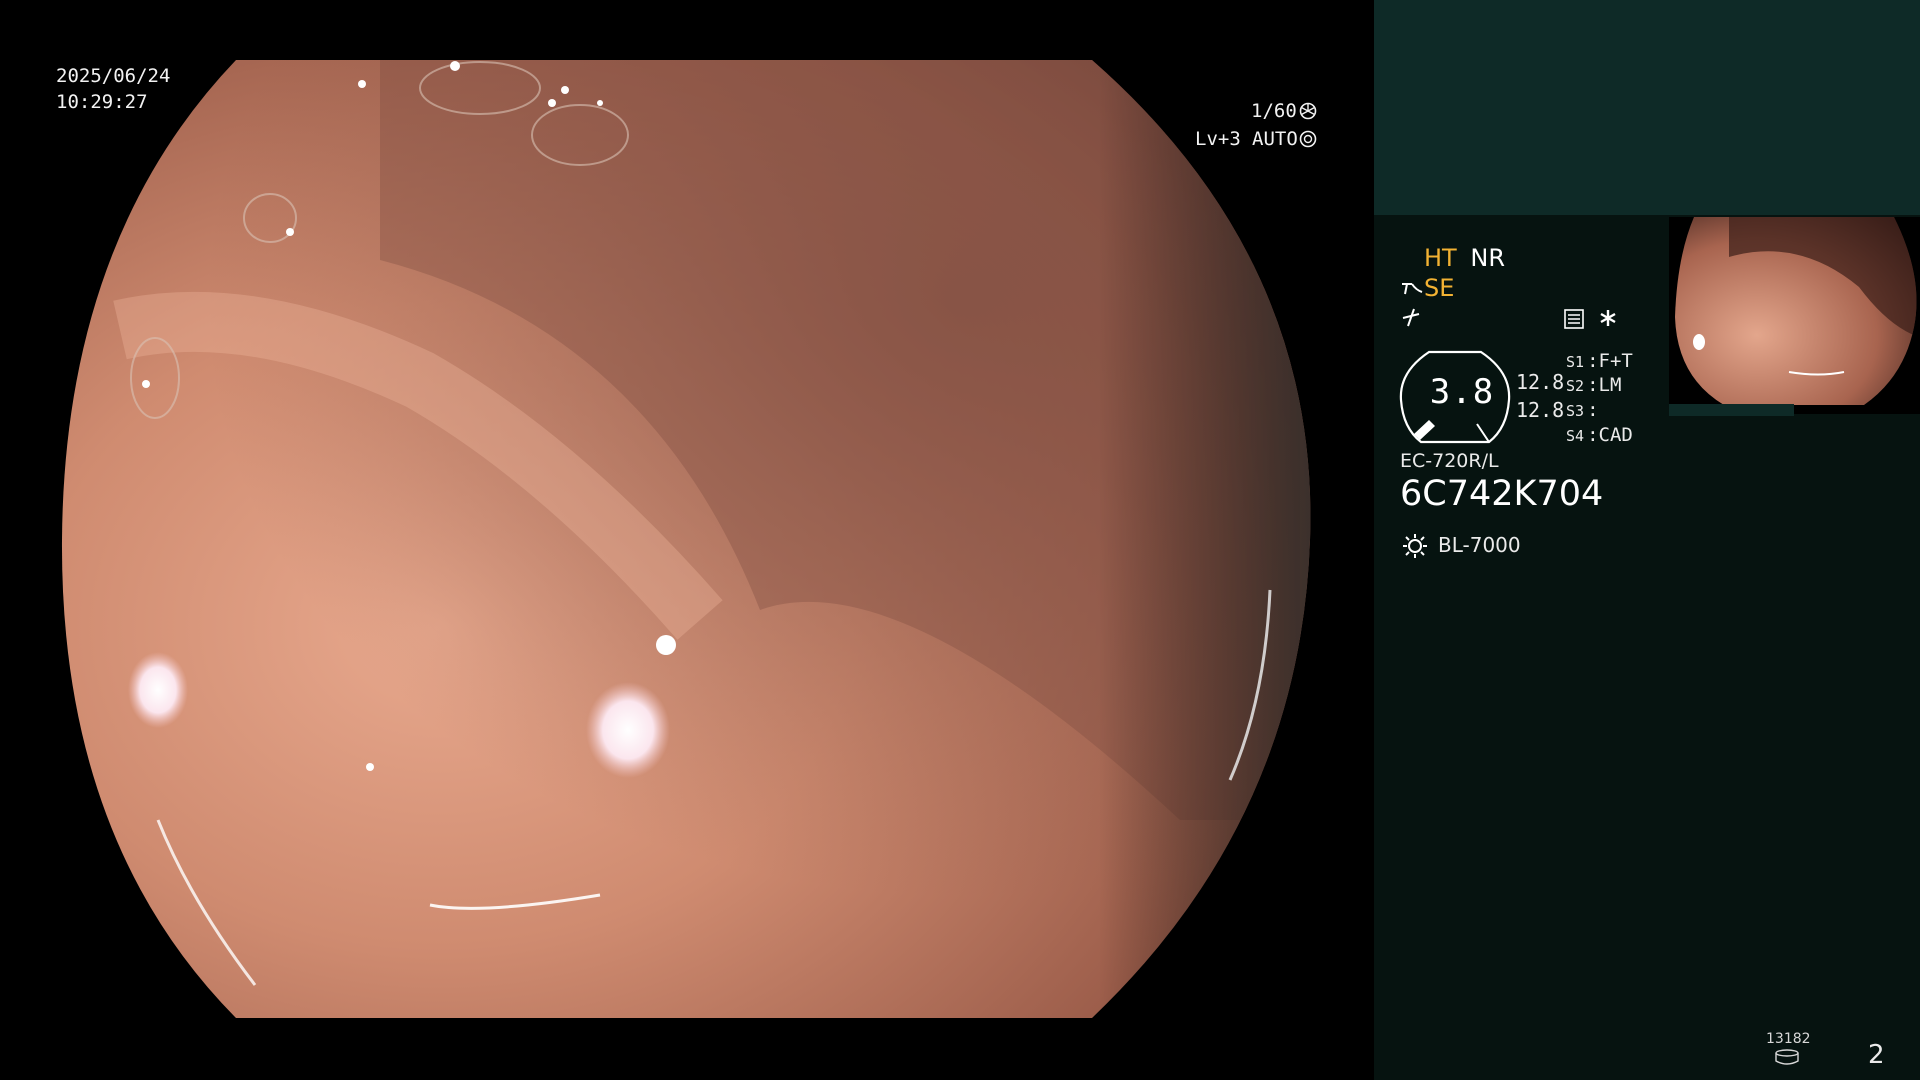  What do you see at coordinates (1274, 111) in the screenshot?
I see `shutter-speed-label: 1/60` at bounding box center [1274, 111].